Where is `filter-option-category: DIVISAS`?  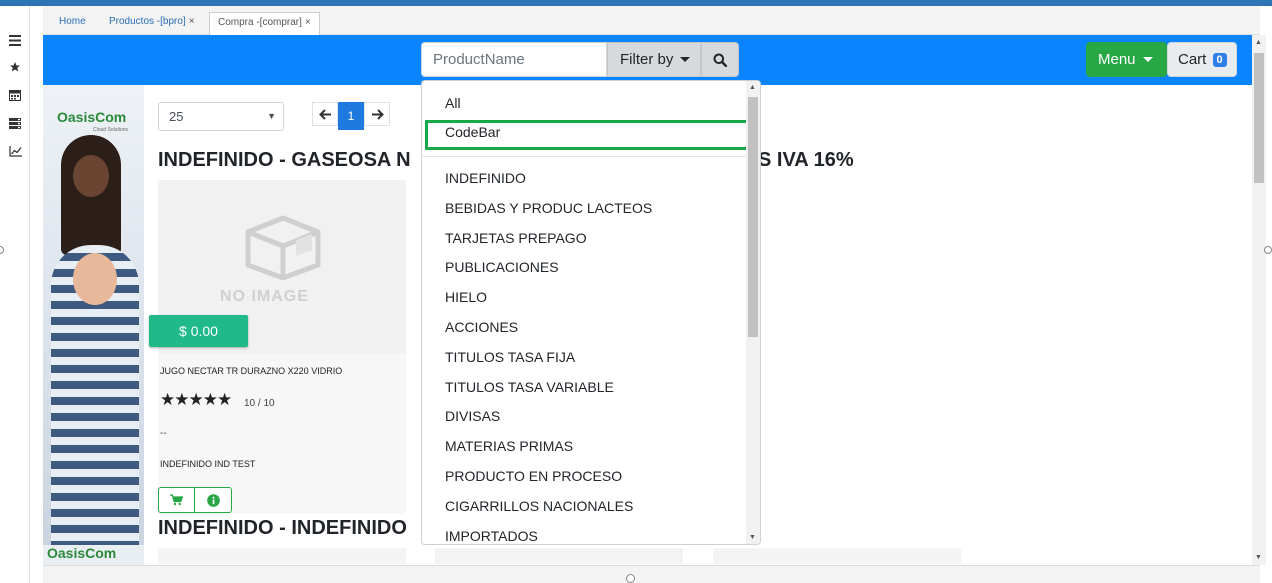
filter-option-category: DIVISAS is located at coordinates (472, 416).